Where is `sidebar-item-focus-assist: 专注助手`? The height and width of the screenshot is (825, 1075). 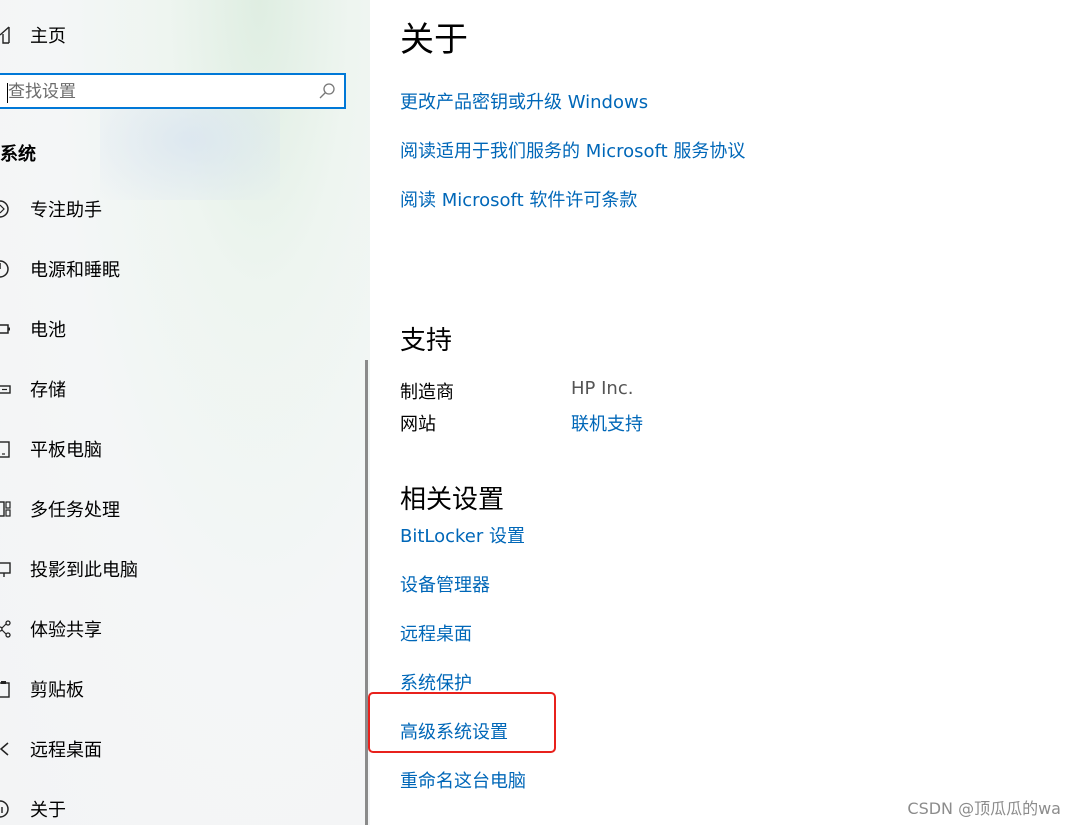
sidebar-item-focus-assist: 专注助手 is located at coordinates (180, 209).